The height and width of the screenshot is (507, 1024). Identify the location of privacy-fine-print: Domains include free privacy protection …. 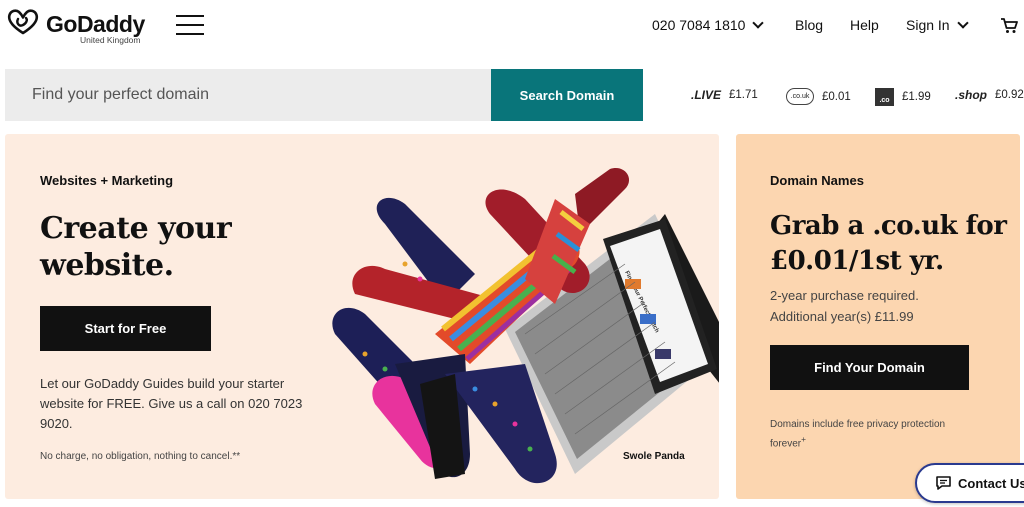
(858, 434).